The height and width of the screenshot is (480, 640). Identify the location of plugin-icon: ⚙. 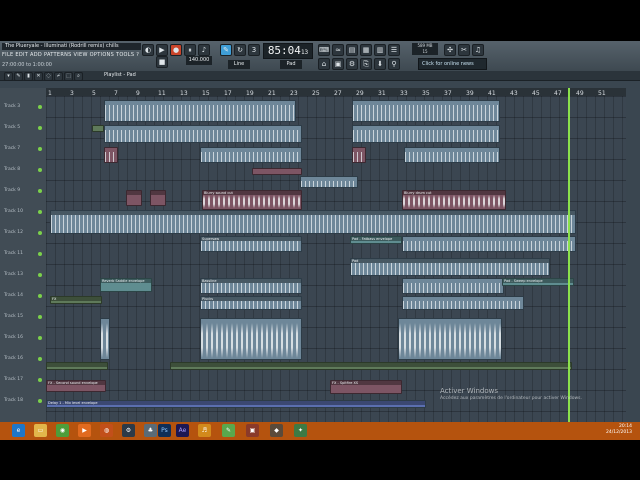
(352, 64).